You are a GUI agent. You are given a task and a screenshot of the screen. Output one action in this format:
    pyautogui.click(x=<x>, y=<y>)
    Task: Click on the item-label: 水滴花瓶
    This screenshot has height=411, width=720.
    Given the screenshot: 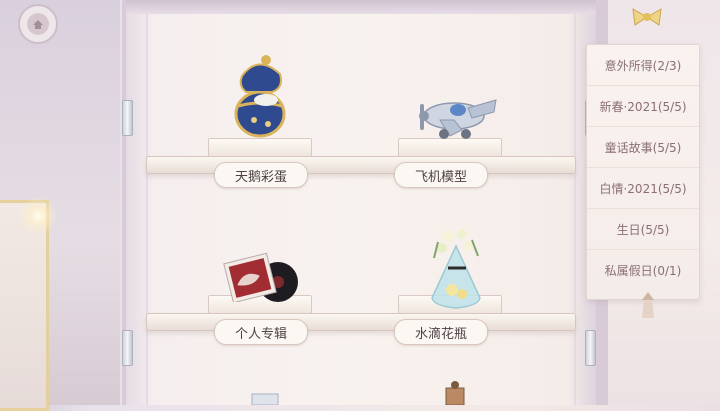 What is the action you would take?
    pyautogui.click(x=441, y=332)
    